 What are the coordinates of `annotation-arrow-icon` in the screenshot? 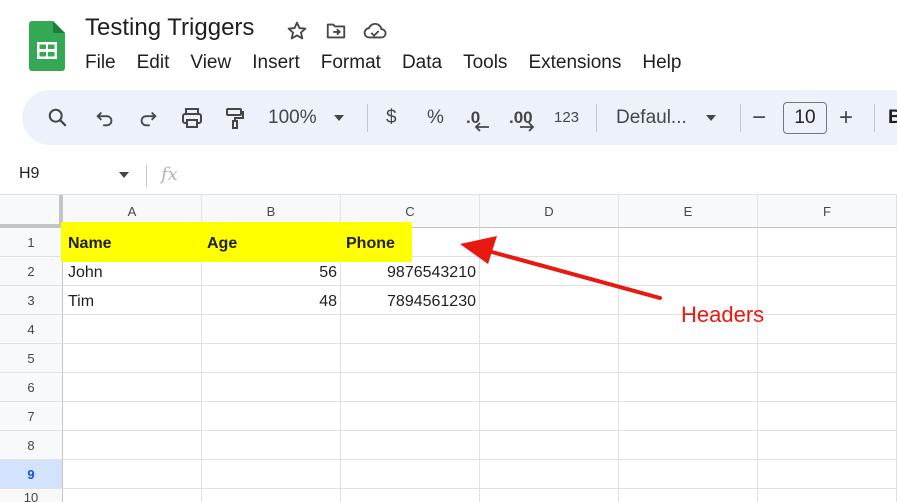 It's located at (561, 268).